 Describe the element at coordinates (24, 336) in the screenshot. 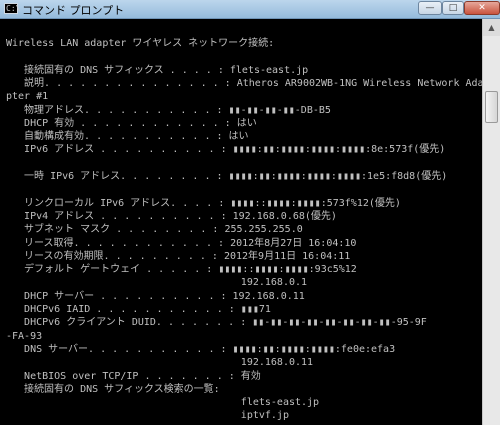

I see `console-line: -FA-93` at that location.